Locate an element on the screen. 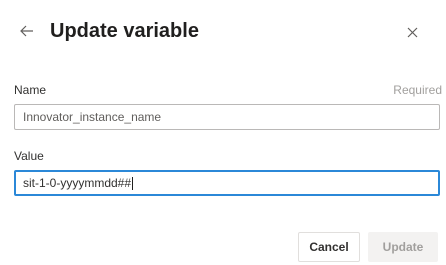 The image size is (446, 265). close-icon is located at coordinates (412, 32).